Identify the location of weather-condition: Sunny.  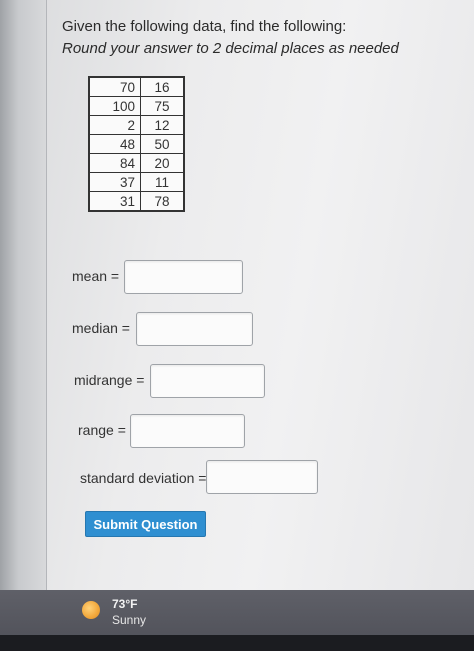
(129, 620).